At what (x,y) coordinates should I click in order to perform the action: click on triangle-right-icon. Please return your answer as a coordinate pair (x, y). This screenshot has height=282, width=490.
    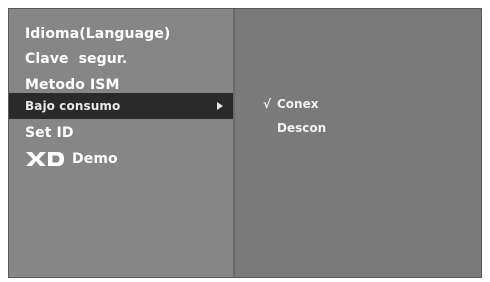
    Looking at the image, I should click on (220, 106).